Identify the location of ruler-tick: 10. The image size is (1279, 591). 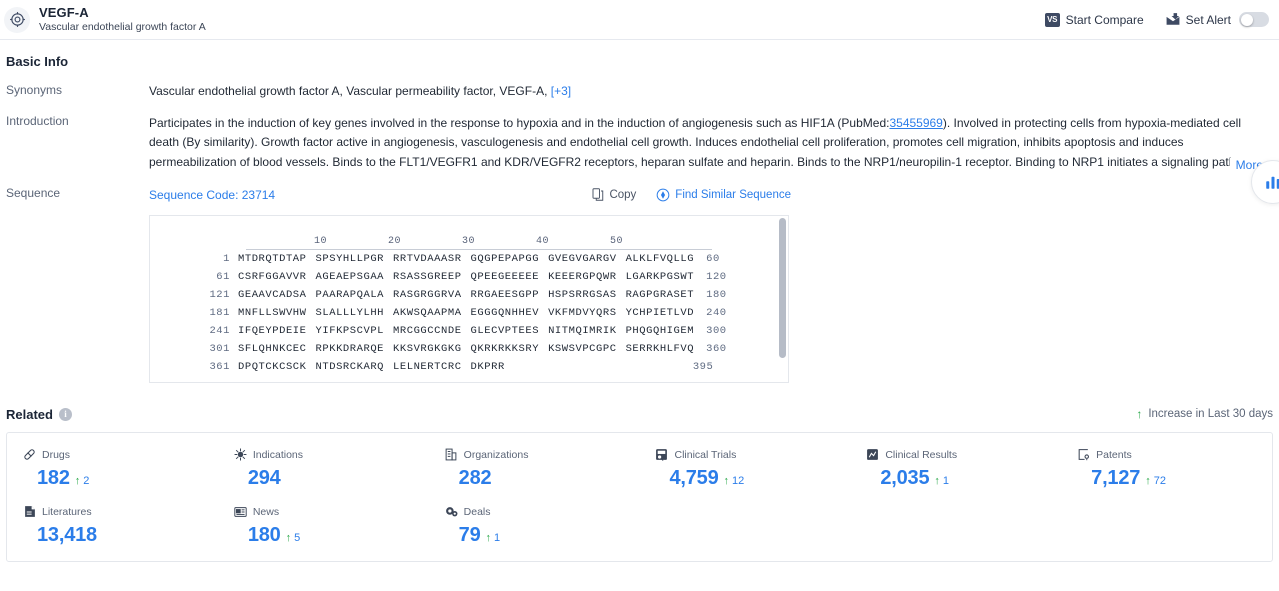
(321, 241).